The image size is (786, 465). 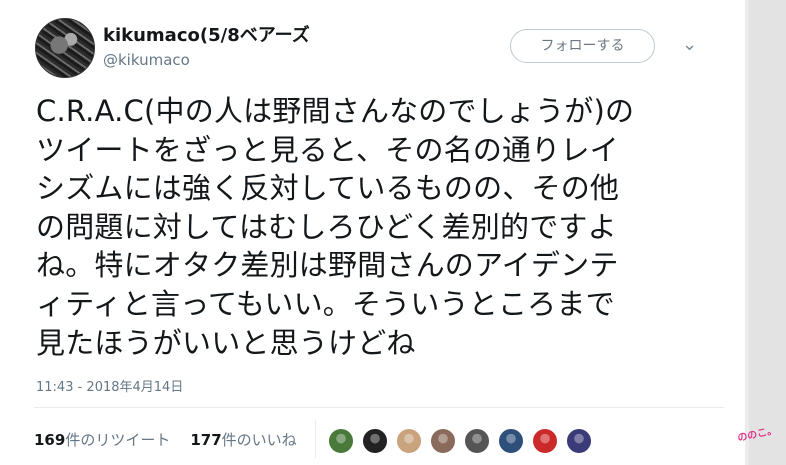 What do you see at coordinates (109, 385) in the screenshot?
I see `tweet-timestamp: 11:43 - 2018年4月14日` at bounding box center [109, 385].